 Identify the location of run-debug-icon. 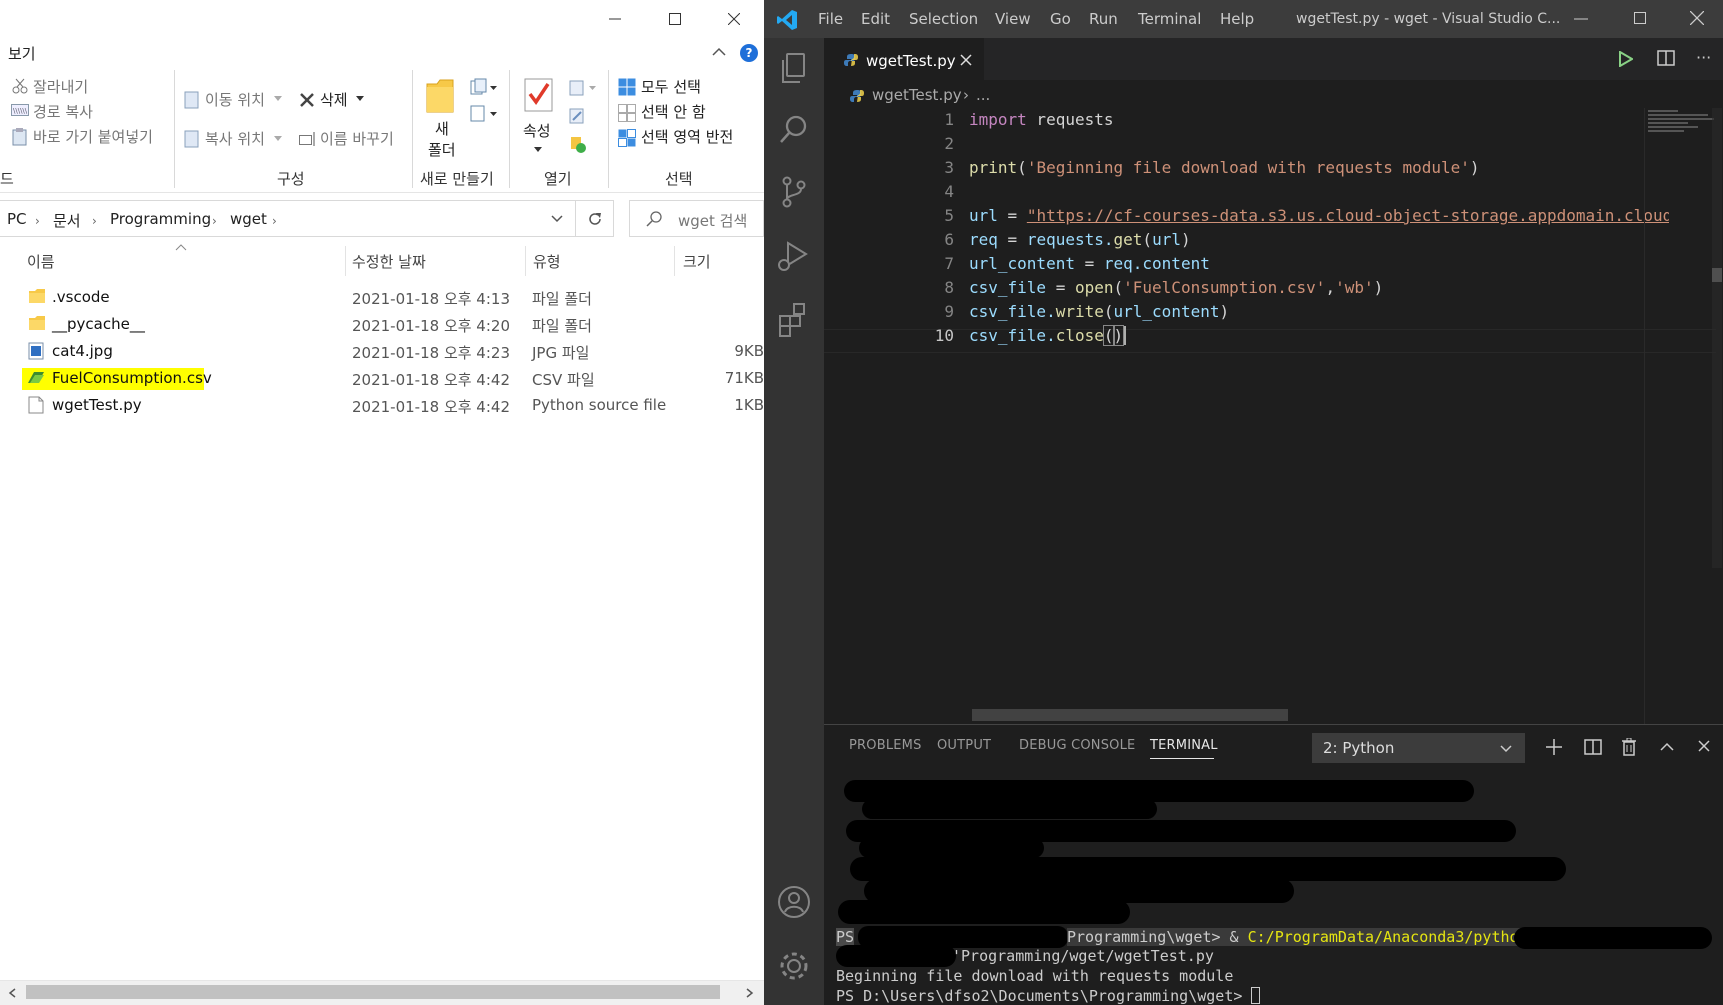
(794, 256).